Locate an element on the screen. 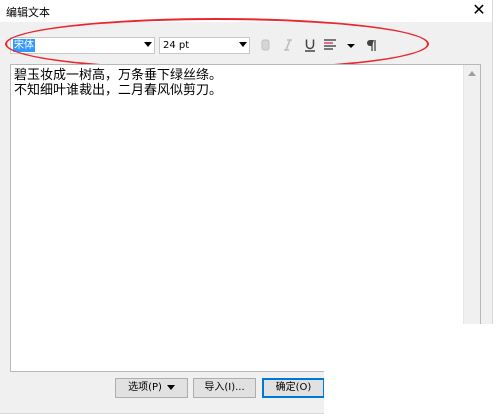 The width and height of the screenshot is (500, 417). highlight-ellipse is located at coordinates (217, 44).